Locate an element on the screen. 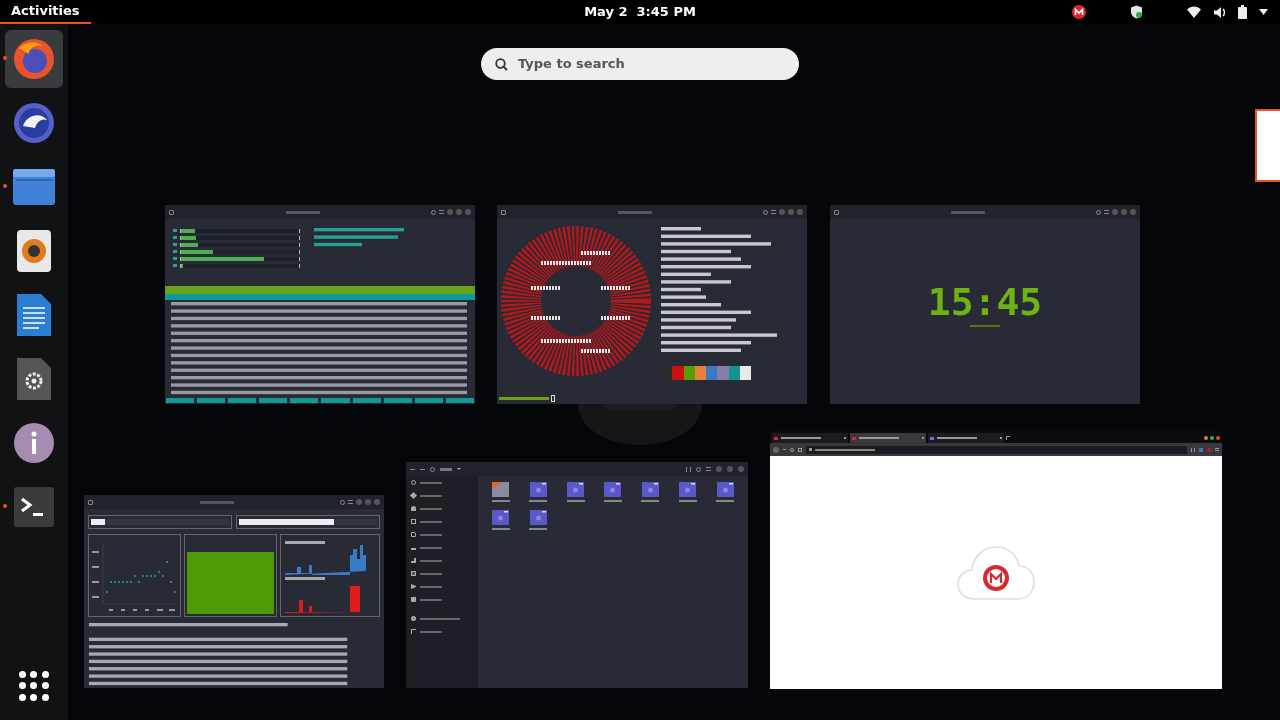 The width and height of the screenshot is (1280, 720). info-icon is located at coordinates (34, 443).